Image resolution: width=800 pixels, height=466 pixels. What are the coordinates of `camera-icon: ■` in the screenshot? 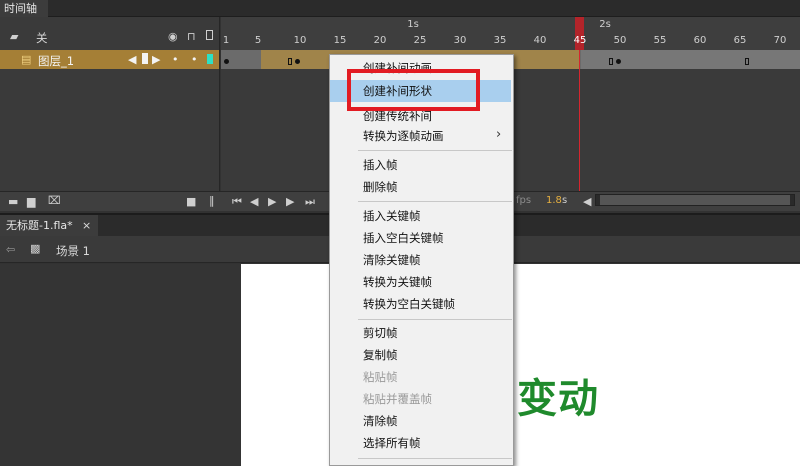 It's located at (191, 201).